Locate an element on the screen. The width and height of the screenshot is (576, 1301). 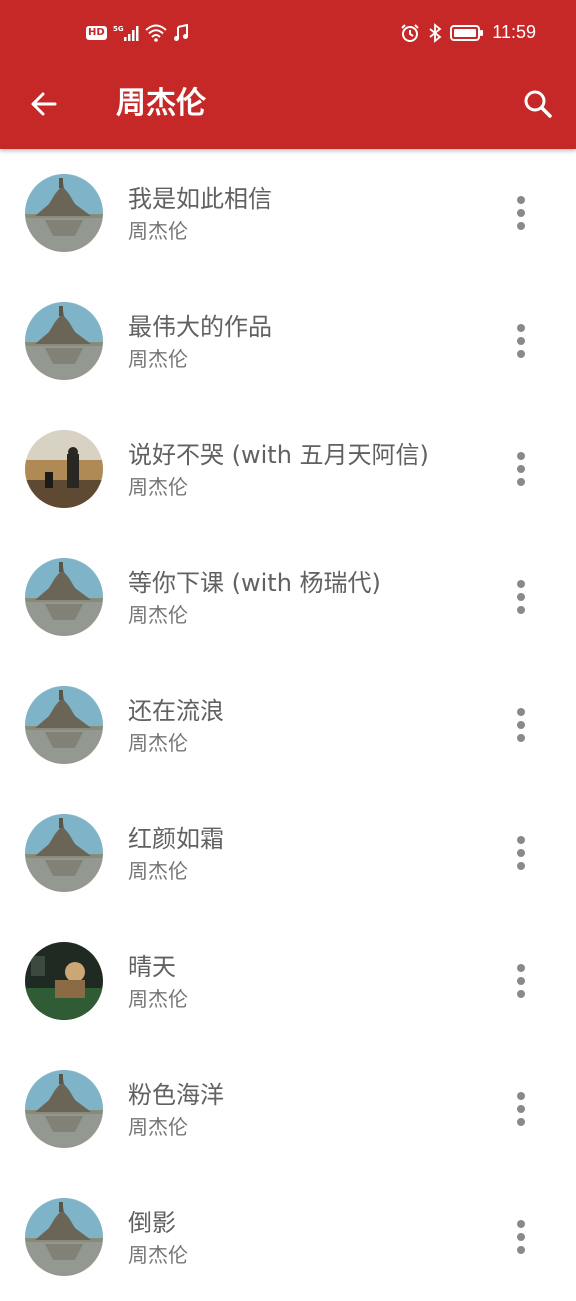
signal-icon: 5G is located at coordinates (126, 33).